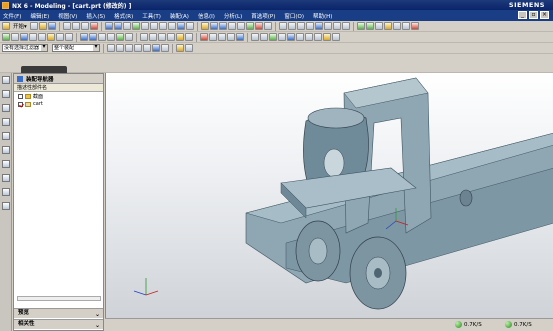 The height and width of the screenshot is (331, 553). Describe the element at coordinates (20, 26) in the screenshot. I see `start-button: 开始▾` at that location.